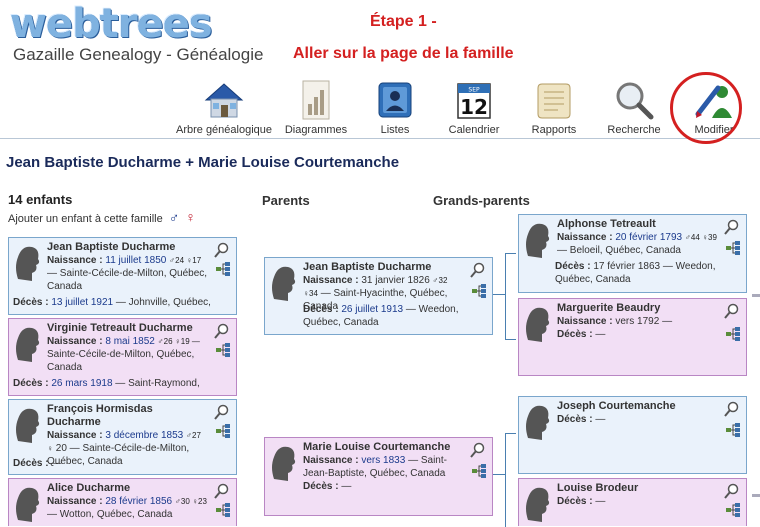  I want to click on menu-label: Listes, so click(395, 130).